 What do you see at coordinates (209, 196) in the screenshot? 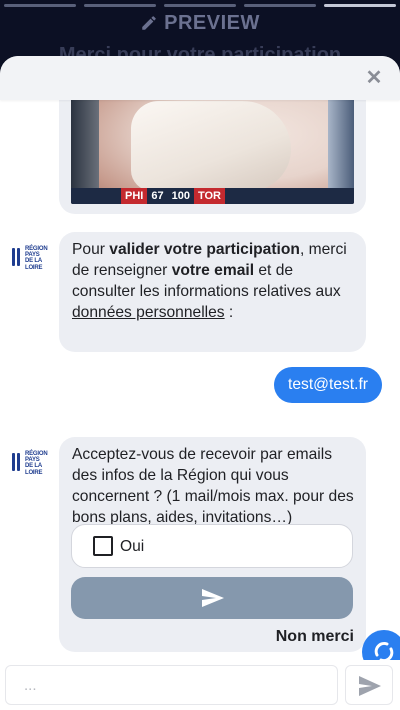
I see `scoreboard-team: TOR` at bounding box center [209, 196].